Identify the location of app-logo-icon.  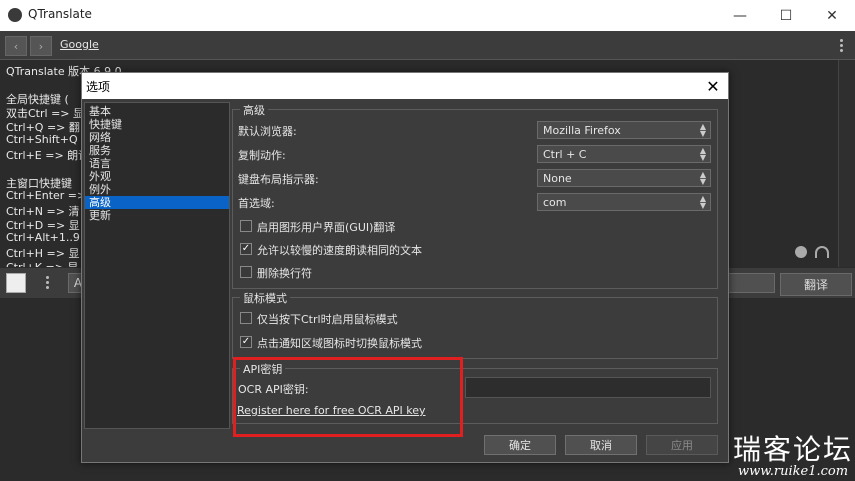
(15, 15).